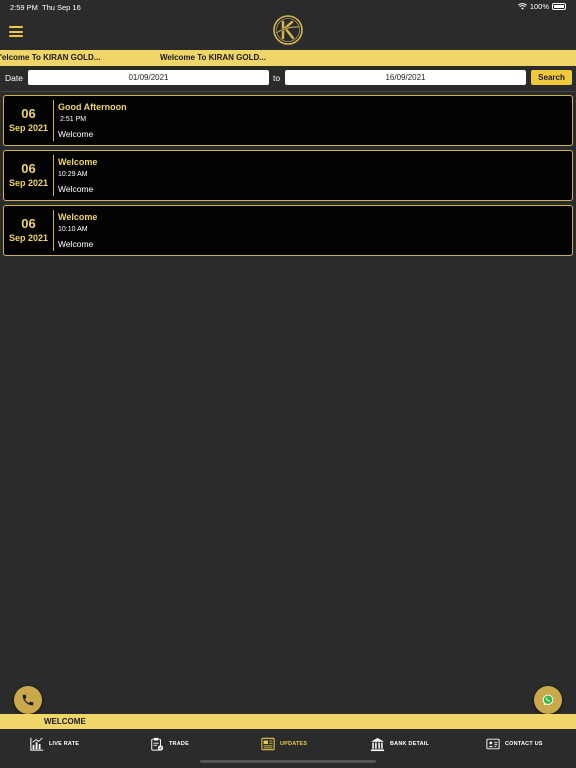 The height and width of the screenshot is (768, 576). What do you see at coordinates (524, 744) in the screenshot?
I see `tab-label: CONTACT US` at bounding box center [524, 744].